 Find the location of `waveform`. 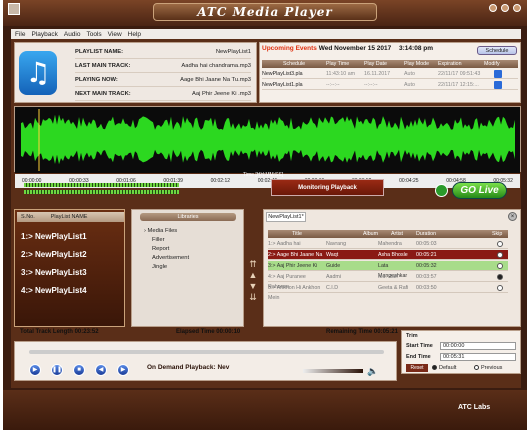

waveform is located at coordinates (267, 140).